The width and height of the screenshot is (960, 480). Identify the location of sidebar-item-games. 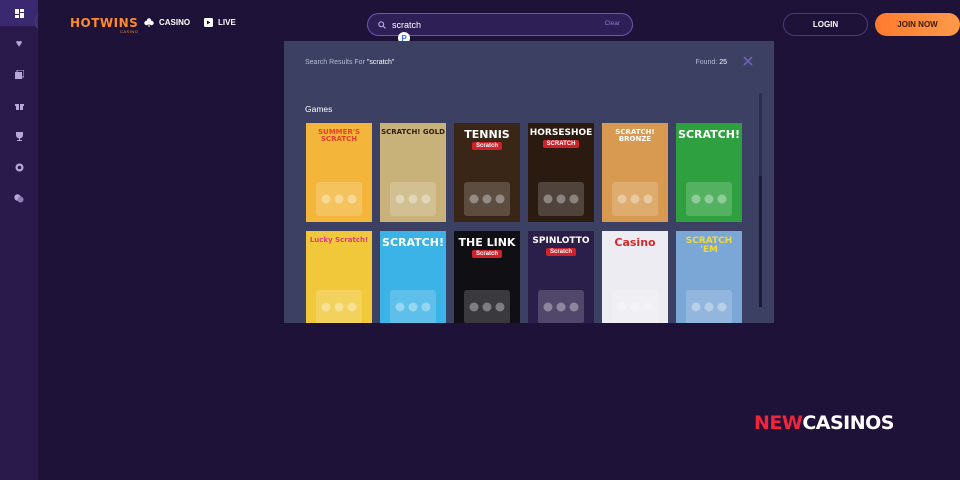
(19, 74).